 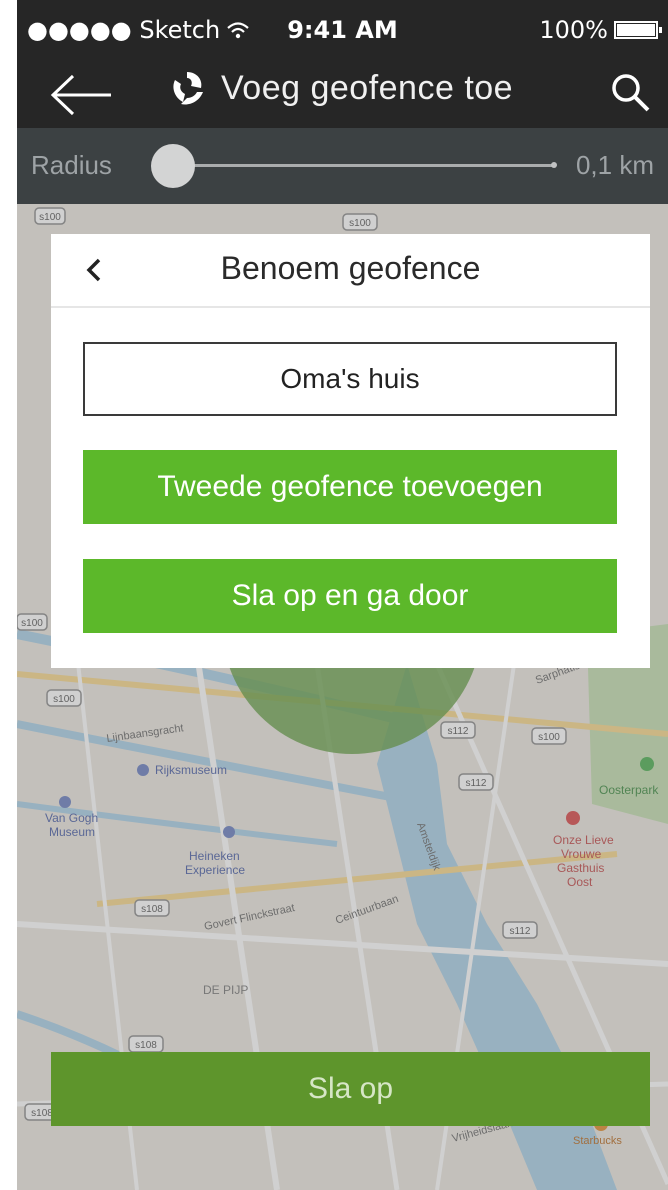 What do you see at coordinates (350, 1089) in the screenshot?
I see `save-button: Sla op` at bounding box center [350, 1089].